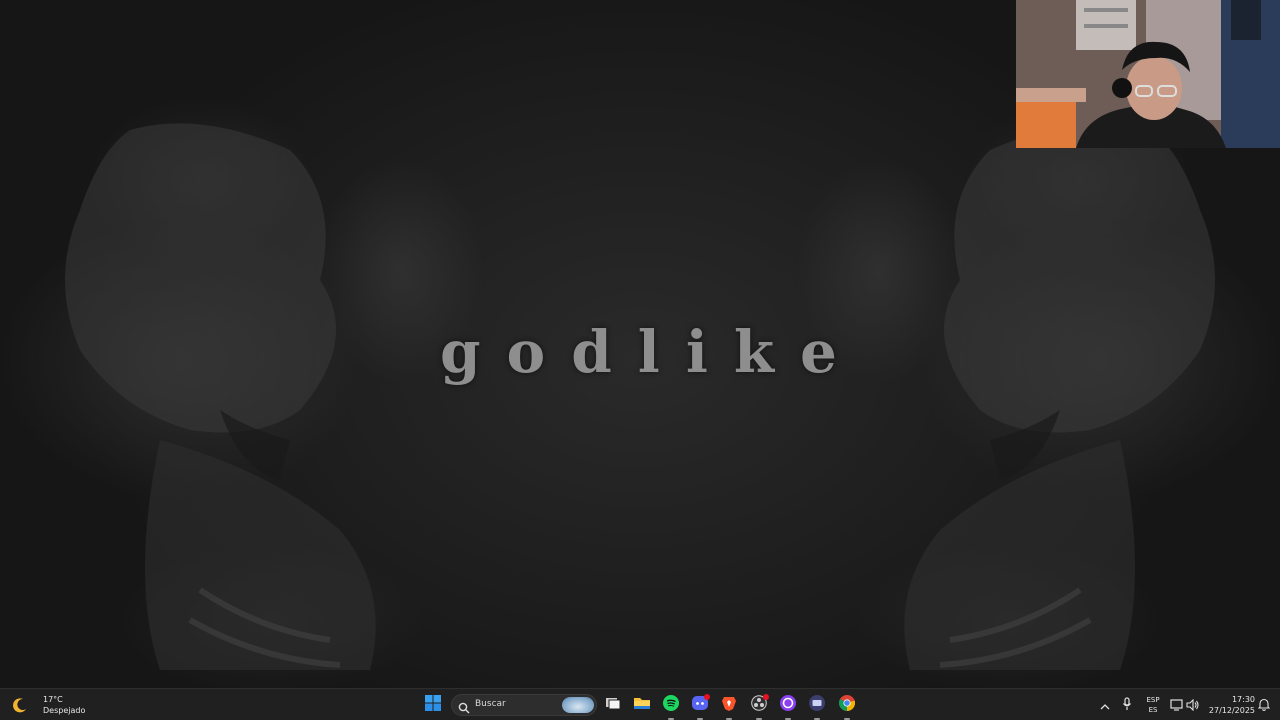  Describe the element at coordinates (759, 706) in the screenshot. I see `obs-button` at that location.